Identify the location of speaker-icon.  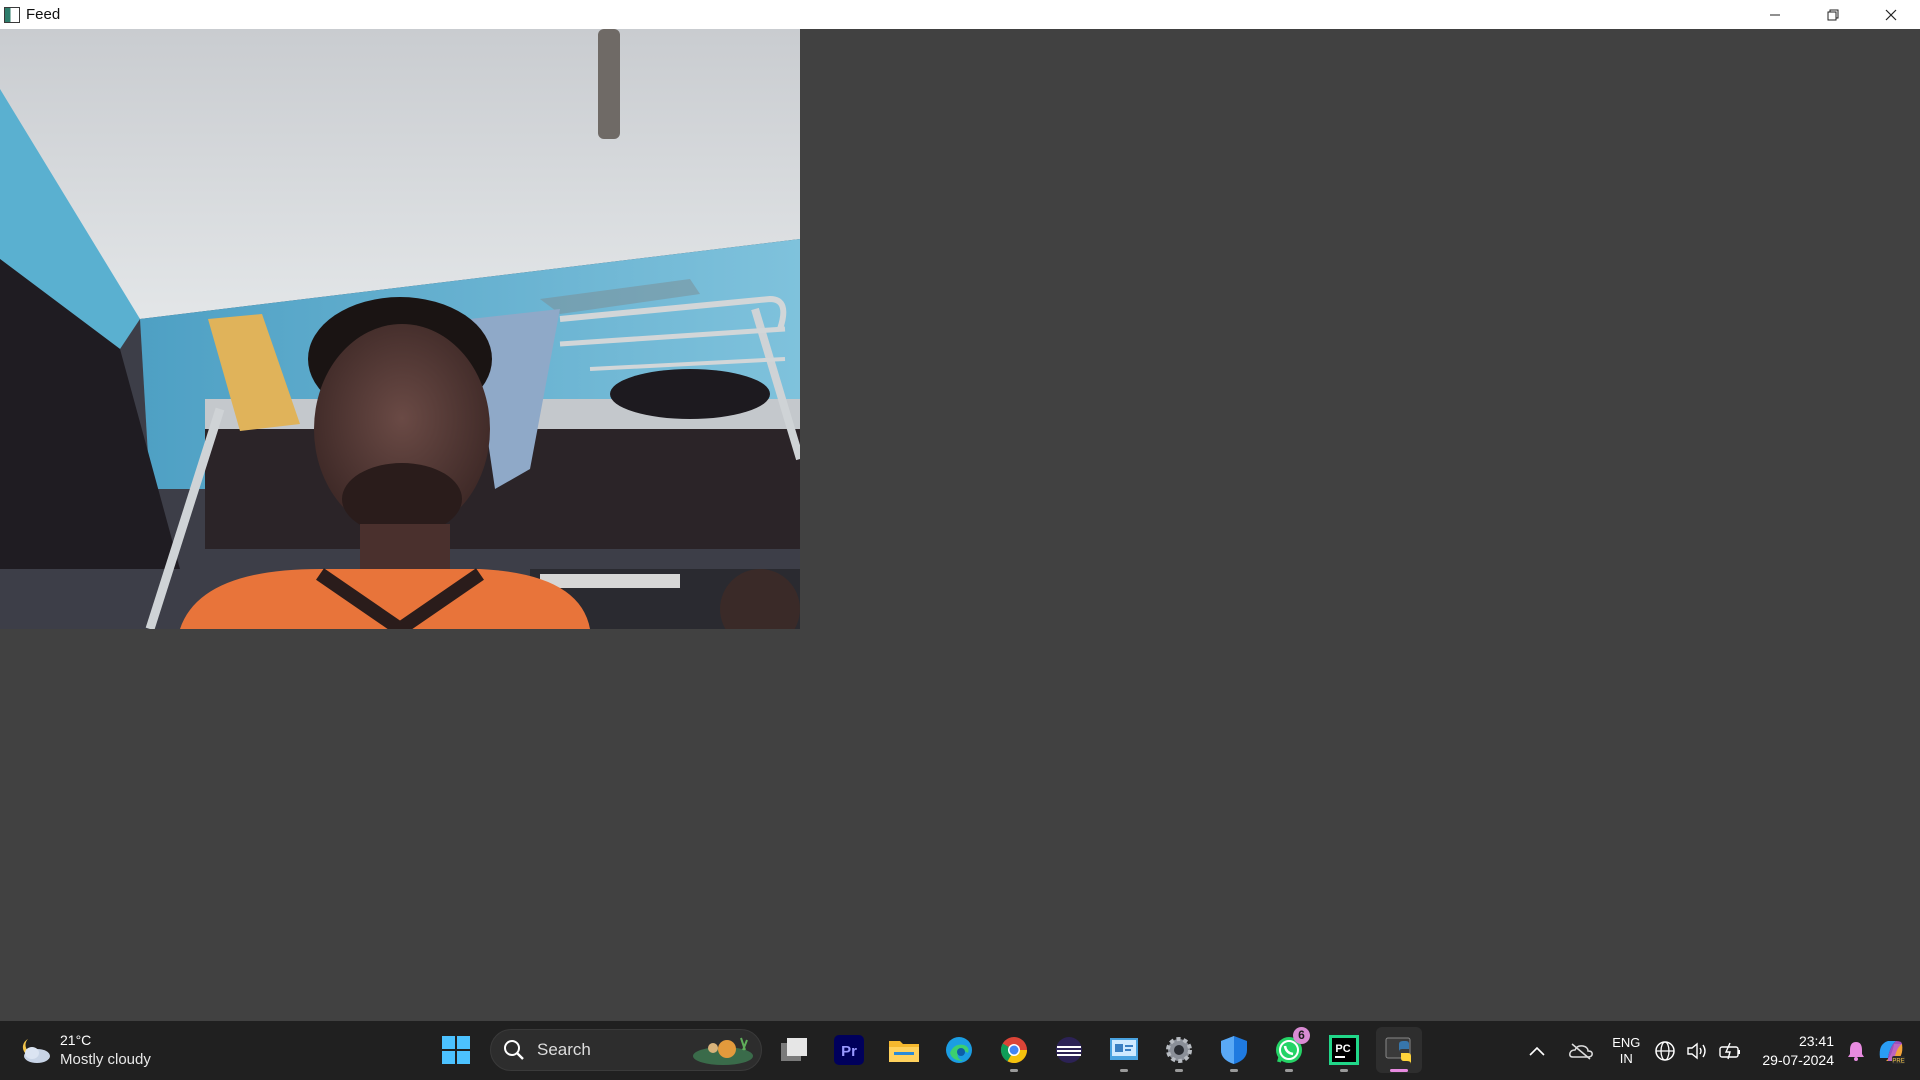
(1697, 1050).